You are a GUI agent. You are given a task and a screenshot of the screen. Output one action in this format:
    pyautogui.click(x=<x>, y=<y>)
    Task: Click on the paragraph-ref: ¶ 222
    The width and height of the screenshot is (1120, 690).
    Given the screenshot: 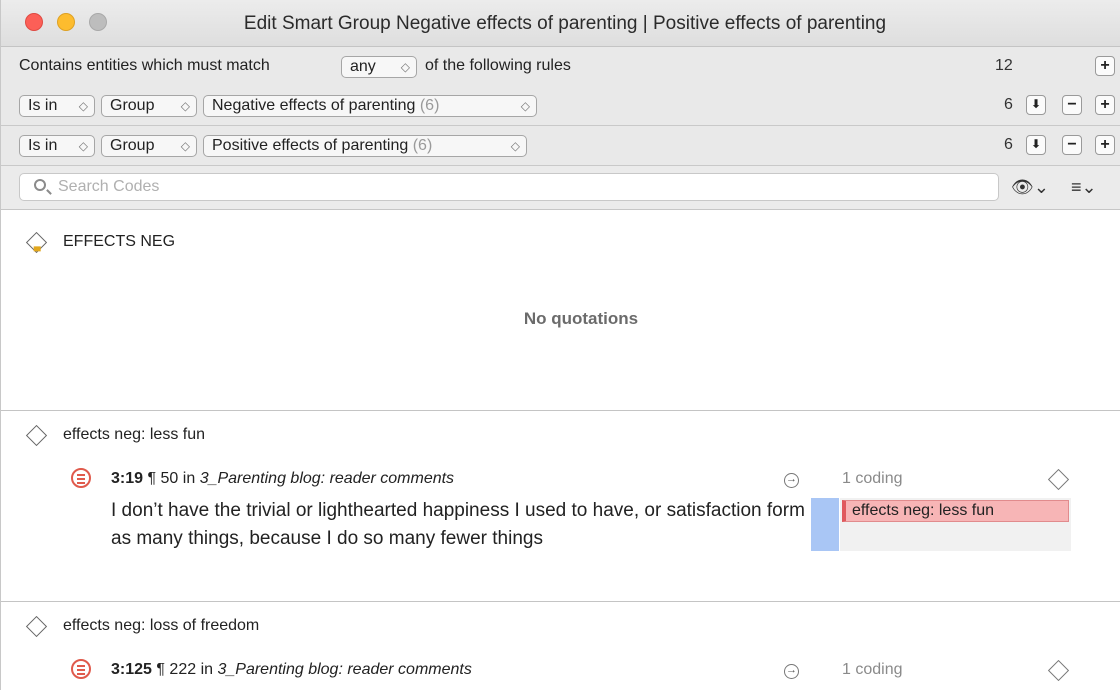 What is the action you would take?
    pyautogui.click(x=176, y=669)
    